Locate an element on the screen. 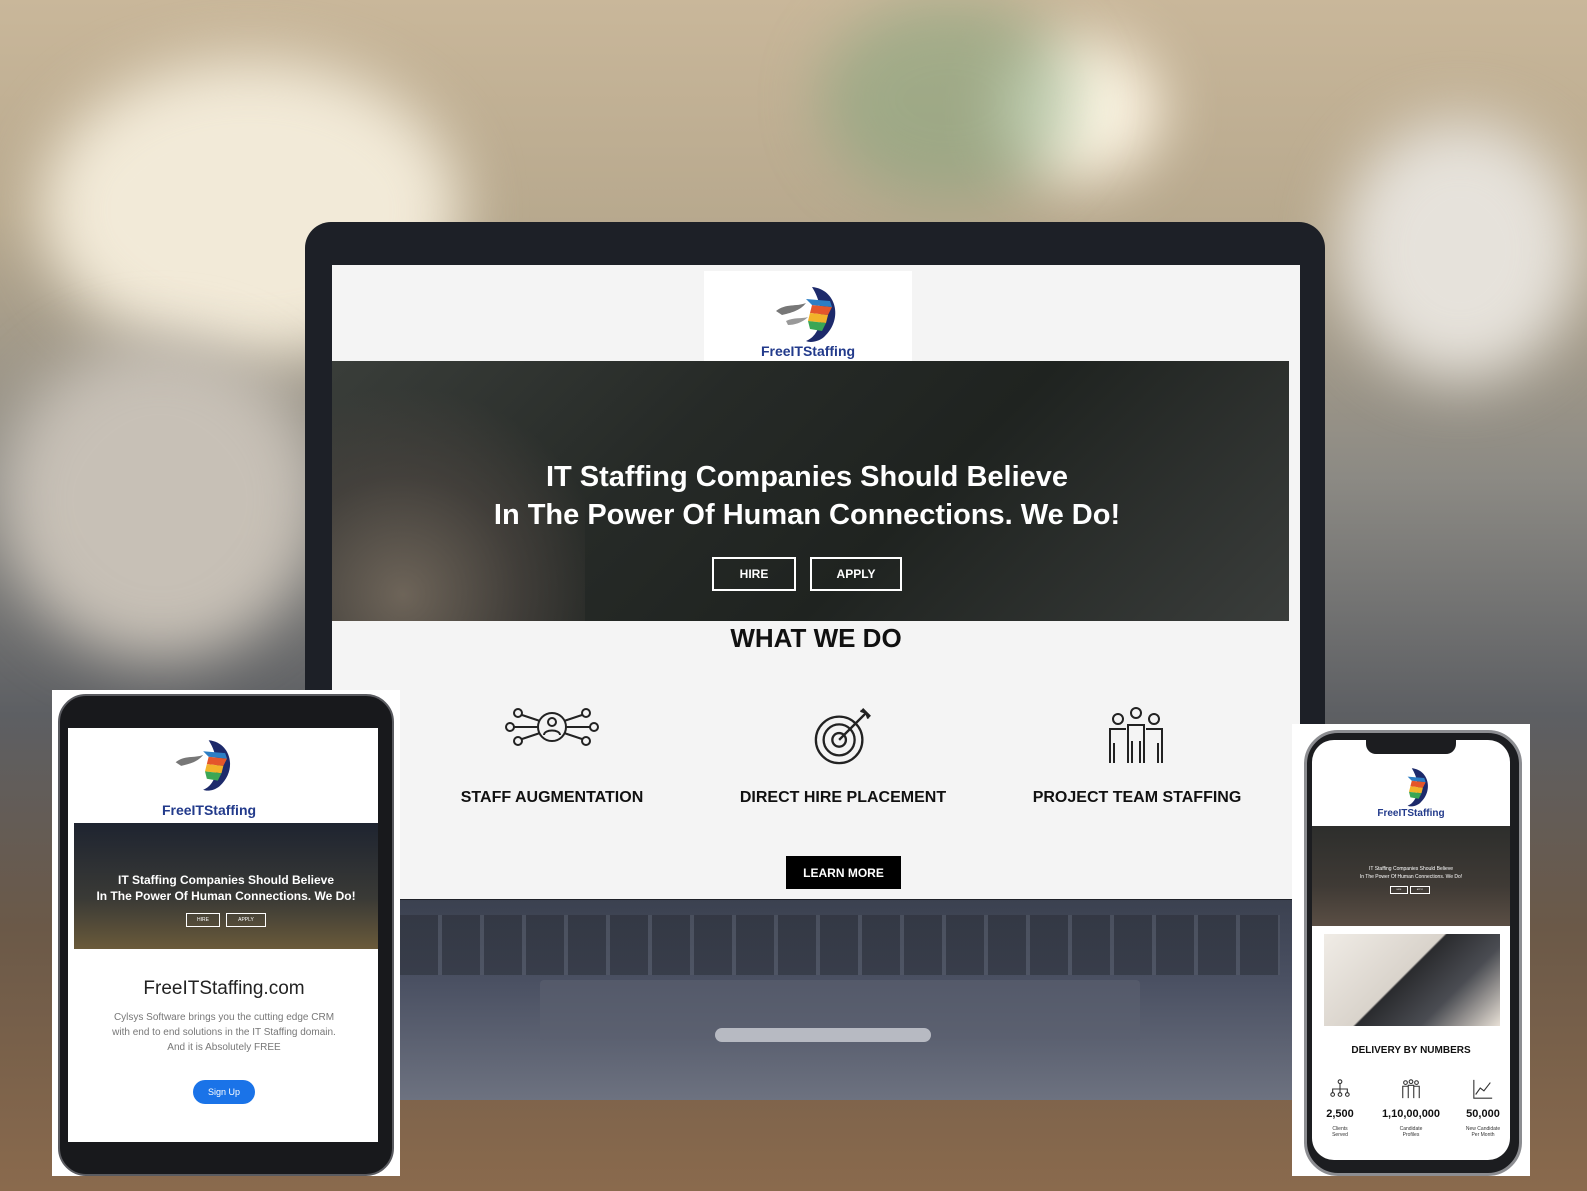 This screenshot has width=1587, height=1191. network-person-icon is located at coordinates (552, 727).